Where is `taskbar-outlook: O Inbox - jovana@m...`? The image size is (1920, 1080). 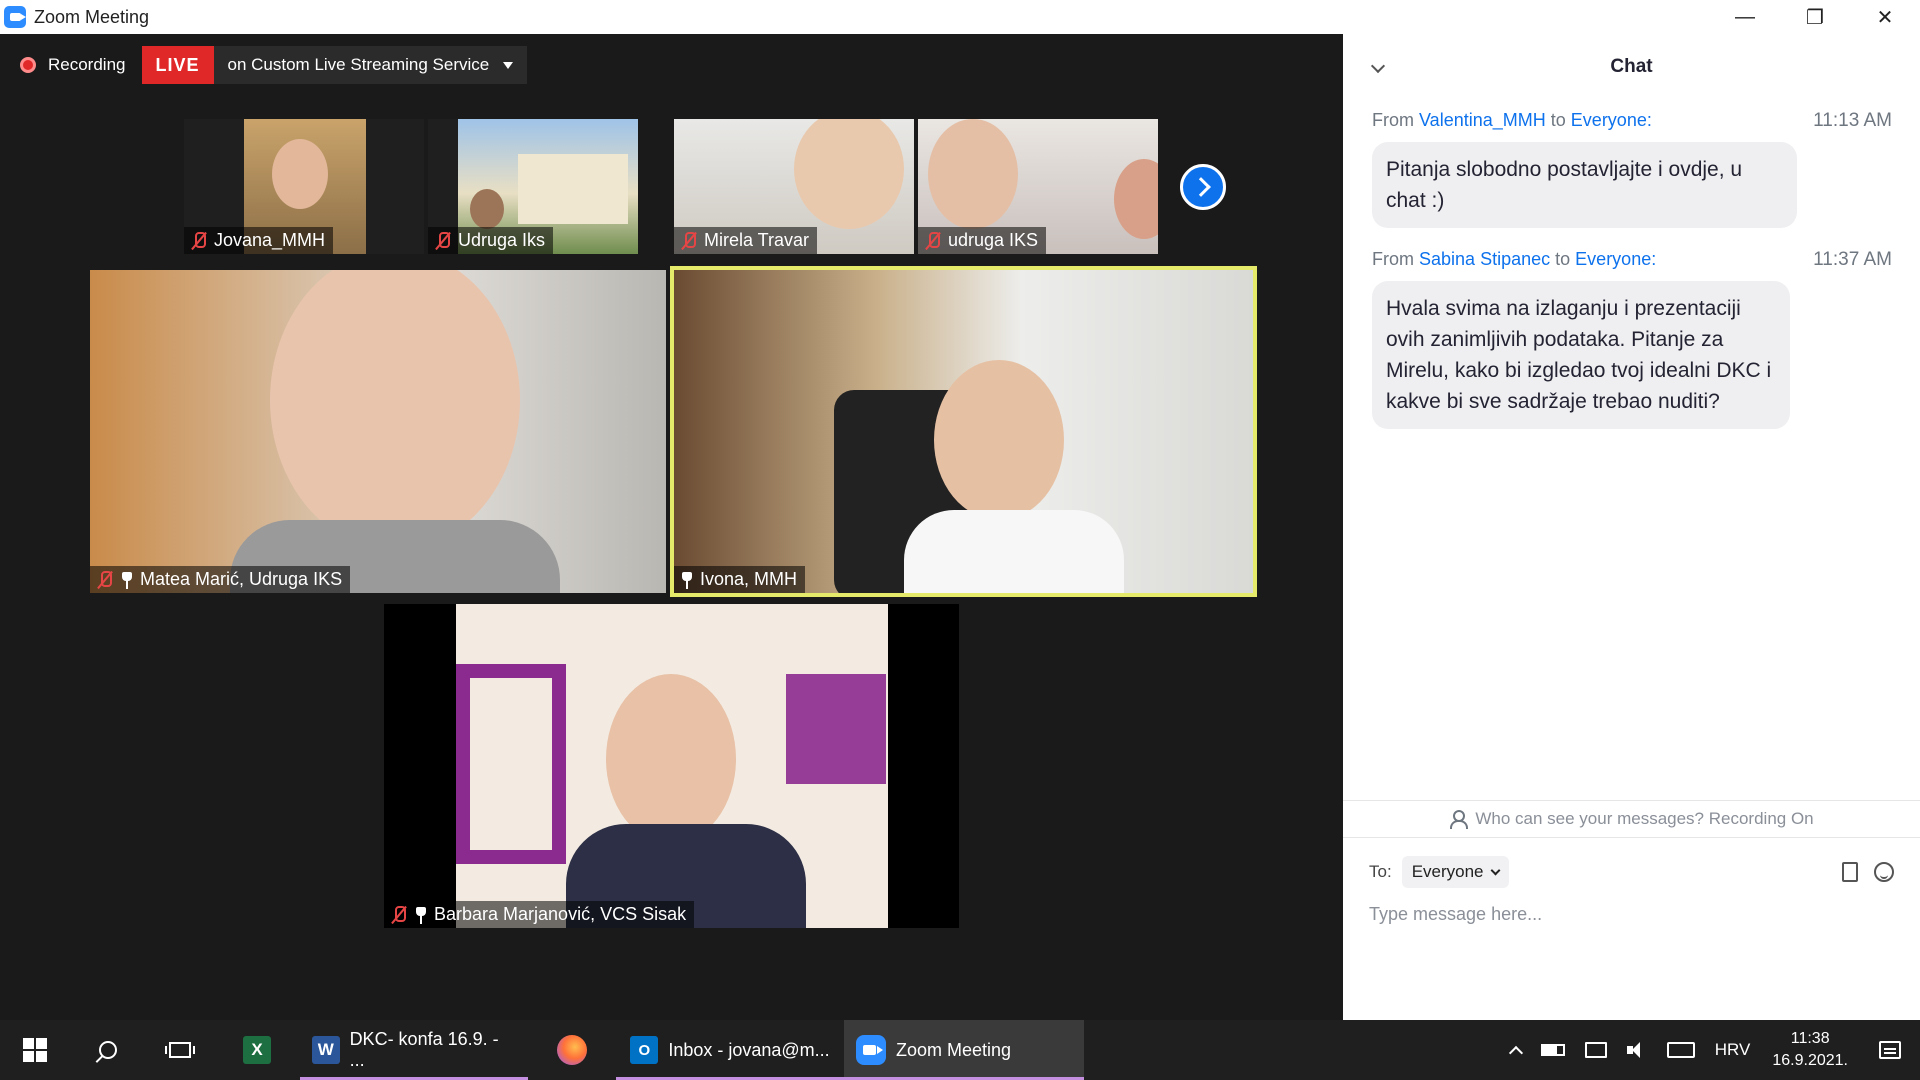
taskbar-outlook: O Inbox - jovana@m... is located at coordinates (730, 1050).